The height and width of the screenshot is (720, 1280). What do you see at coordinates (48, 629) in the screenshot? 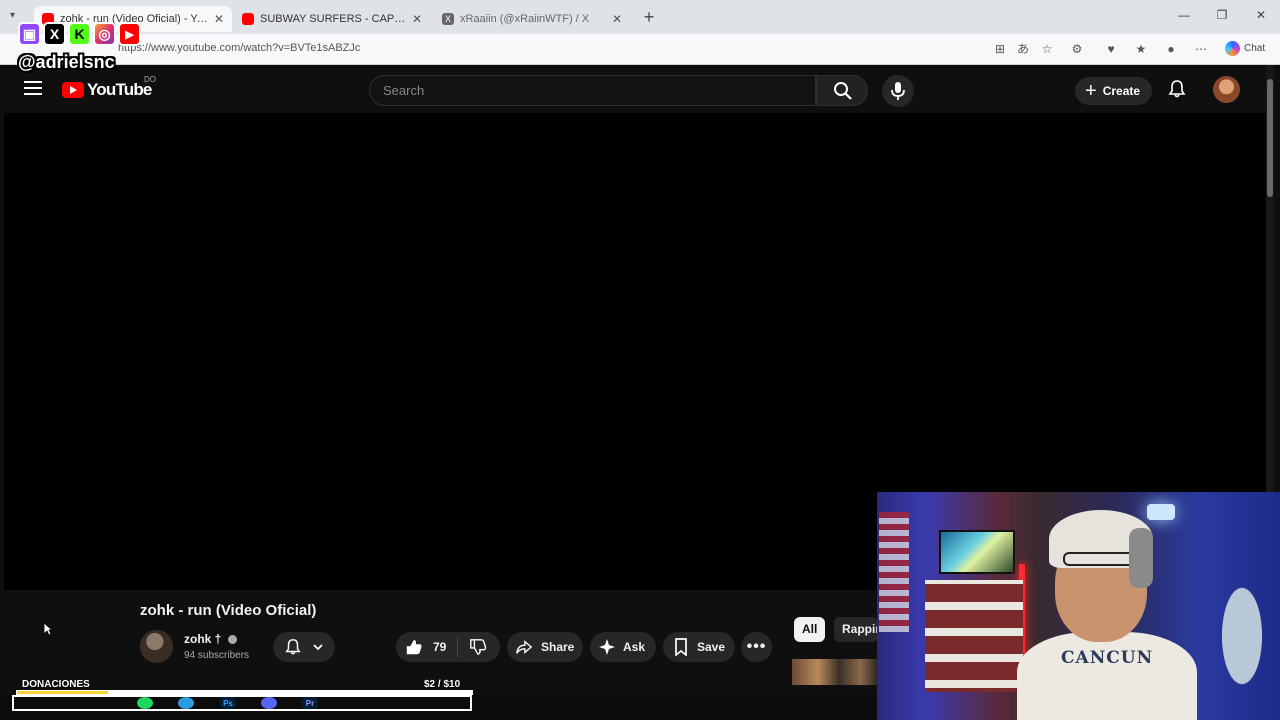
I see `mouse-cursor-icon` at bounding box center [48, 629].